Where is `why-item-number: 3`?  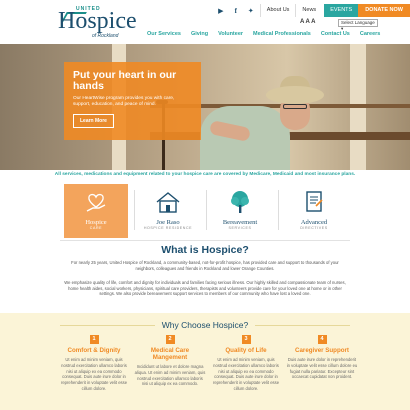
why-item-number: 3 is located at coordinates (246, 339).